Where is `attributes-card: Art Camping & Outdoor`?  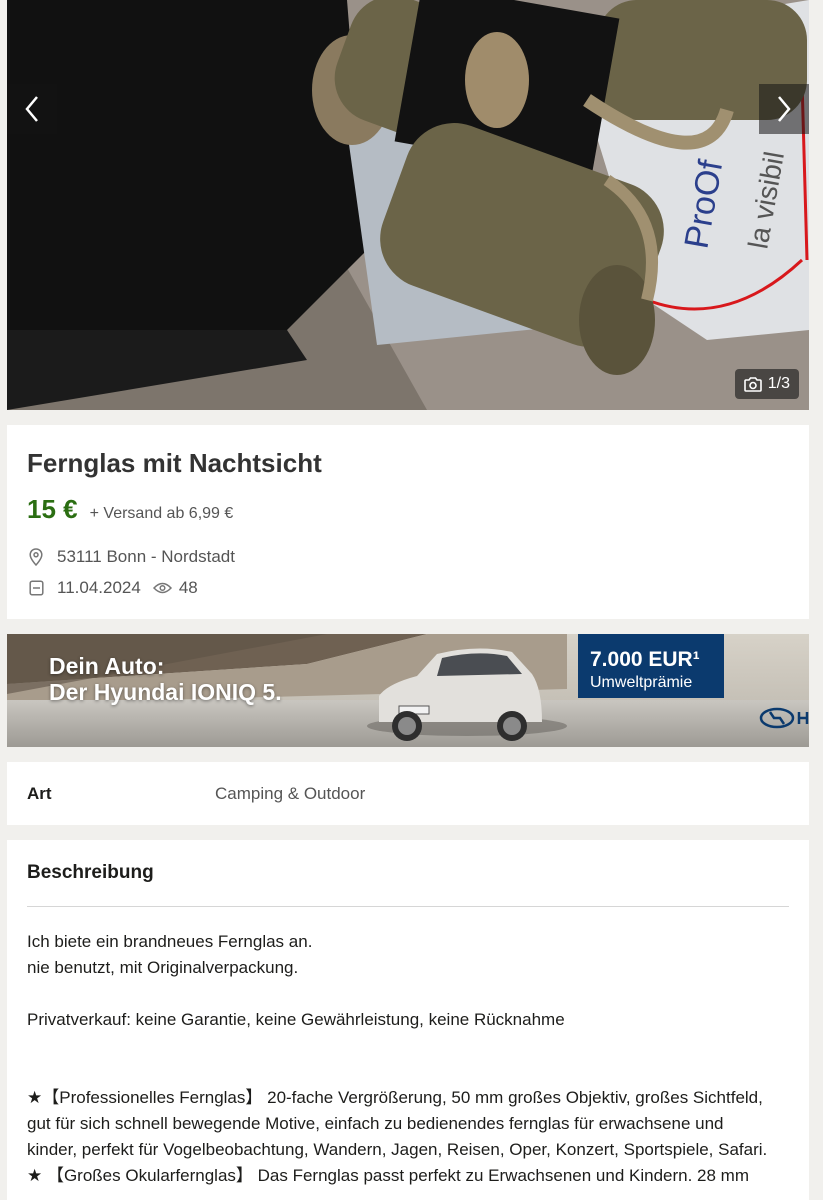 attributes-card: Art Camping & Outdoor is located at coordinates (408, 793).